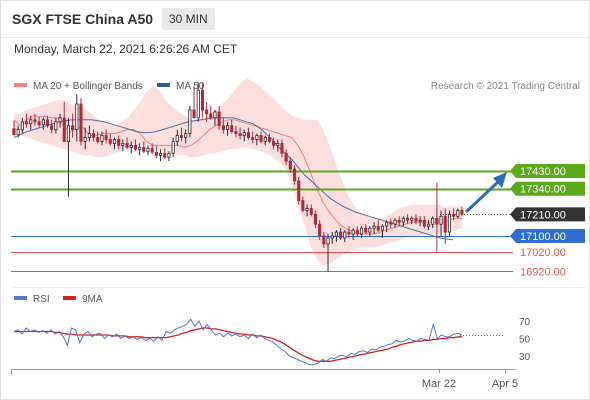 The image size is (590, 400). What do you see at coordinates (543, 253) in the screenshot?
I see `price-label-target: 17020.00` at bounding box center [543, 253].